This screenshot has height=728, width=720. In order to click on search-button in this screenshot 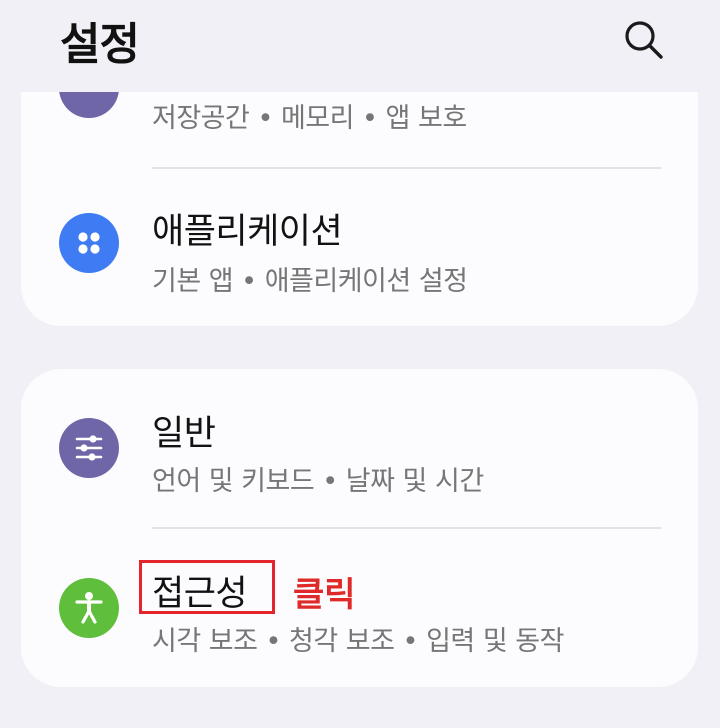, I will do `click(644, 40)`.